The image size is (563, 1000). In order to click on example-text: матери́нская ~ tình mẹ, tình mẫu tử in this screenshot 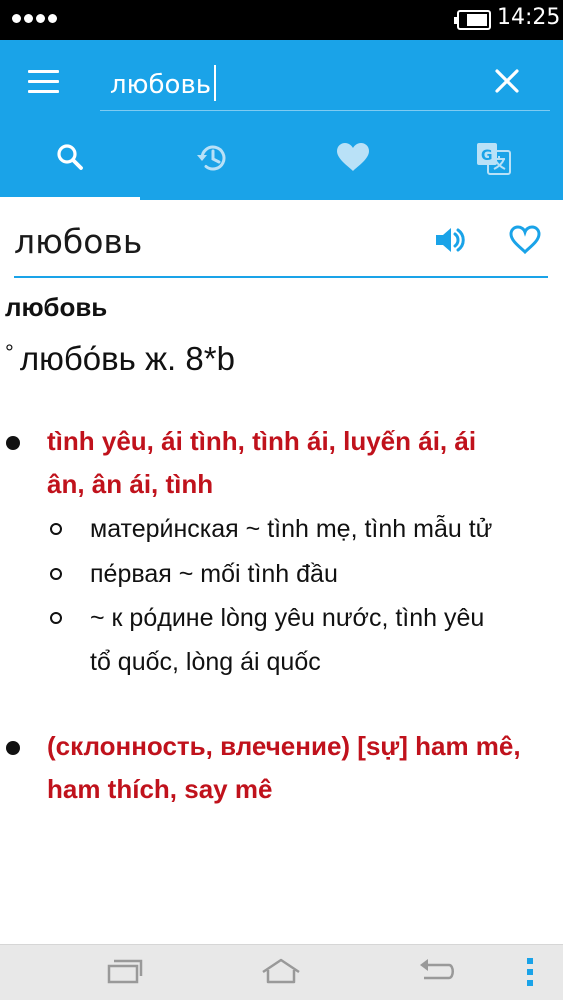, I will do `click(291, 529)`.